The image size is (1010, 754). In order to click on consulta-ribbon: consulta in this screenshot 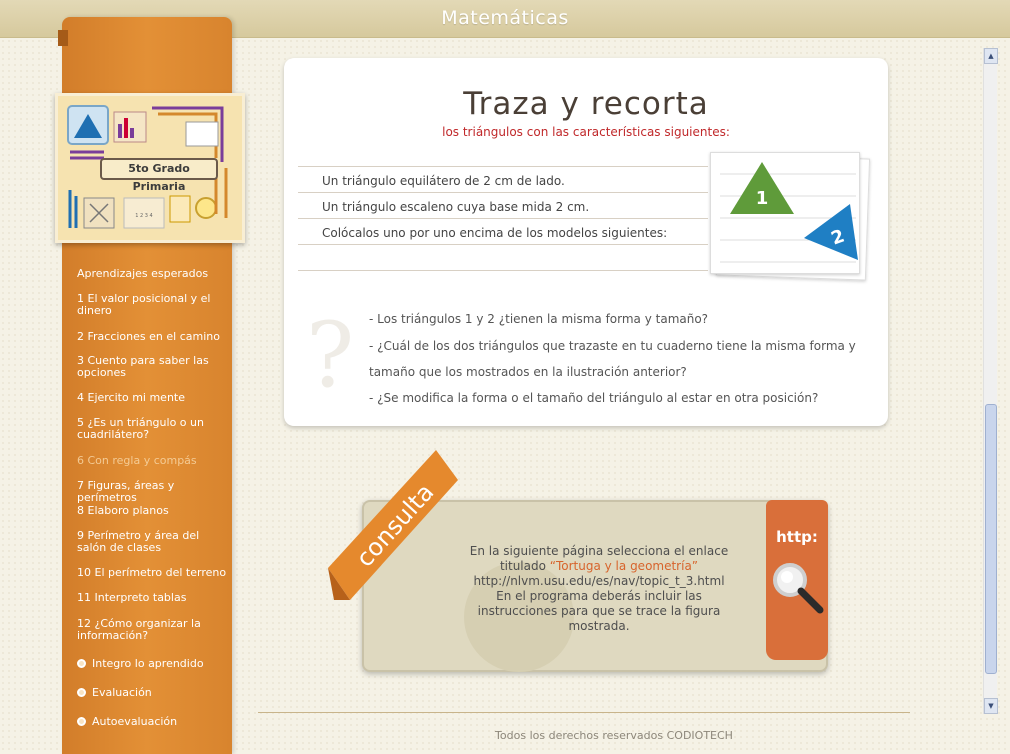, I will do `click(393, 525)`.